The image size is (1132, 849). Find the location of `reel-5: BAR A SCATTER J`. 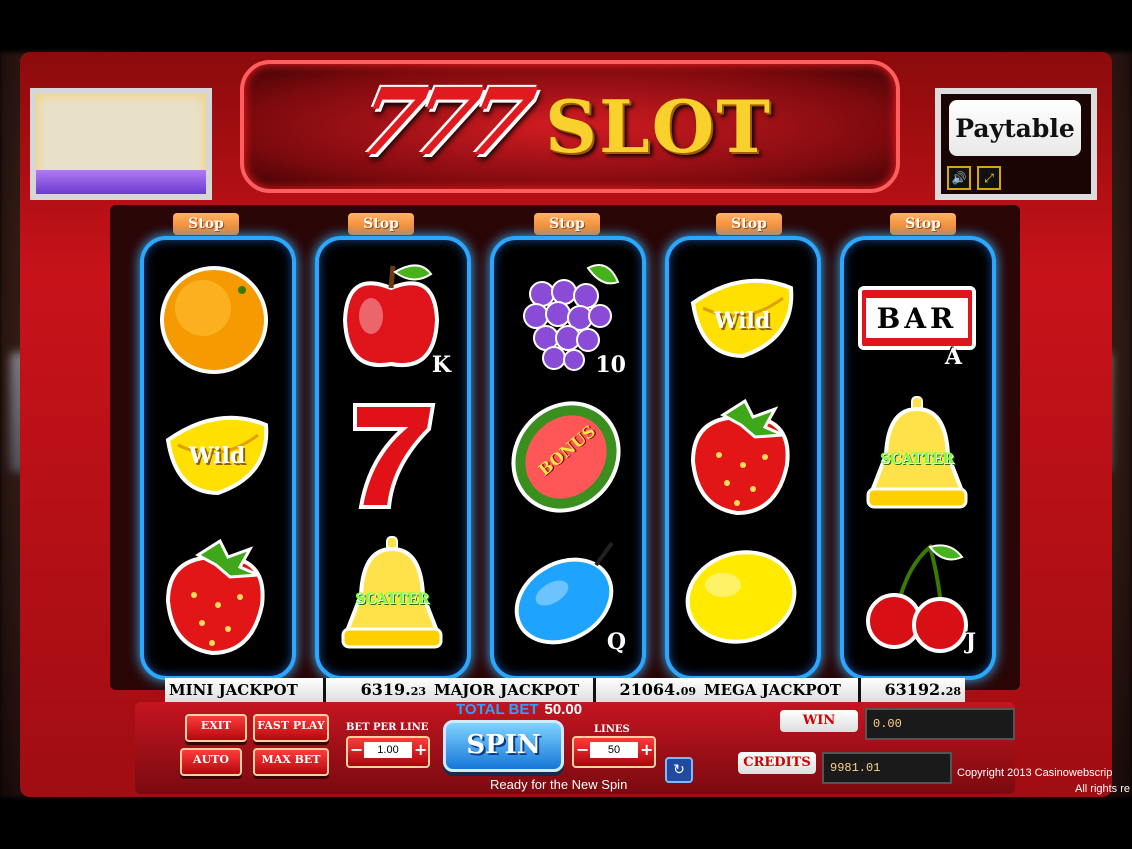

reel-5: BAR A SCATTER J is located at coordinates (918, 458).